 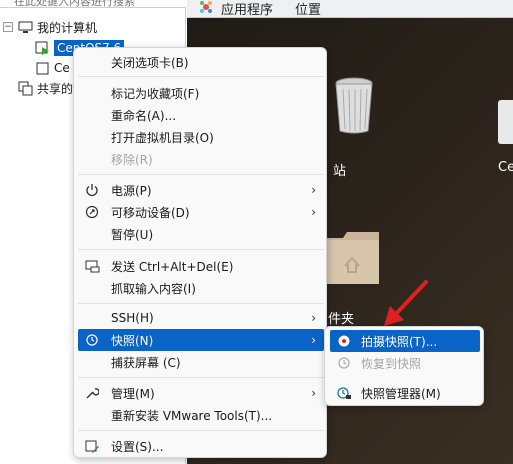 I want to click on tree-label-my-computer: 我的计算机, so click(x=67, y=27).